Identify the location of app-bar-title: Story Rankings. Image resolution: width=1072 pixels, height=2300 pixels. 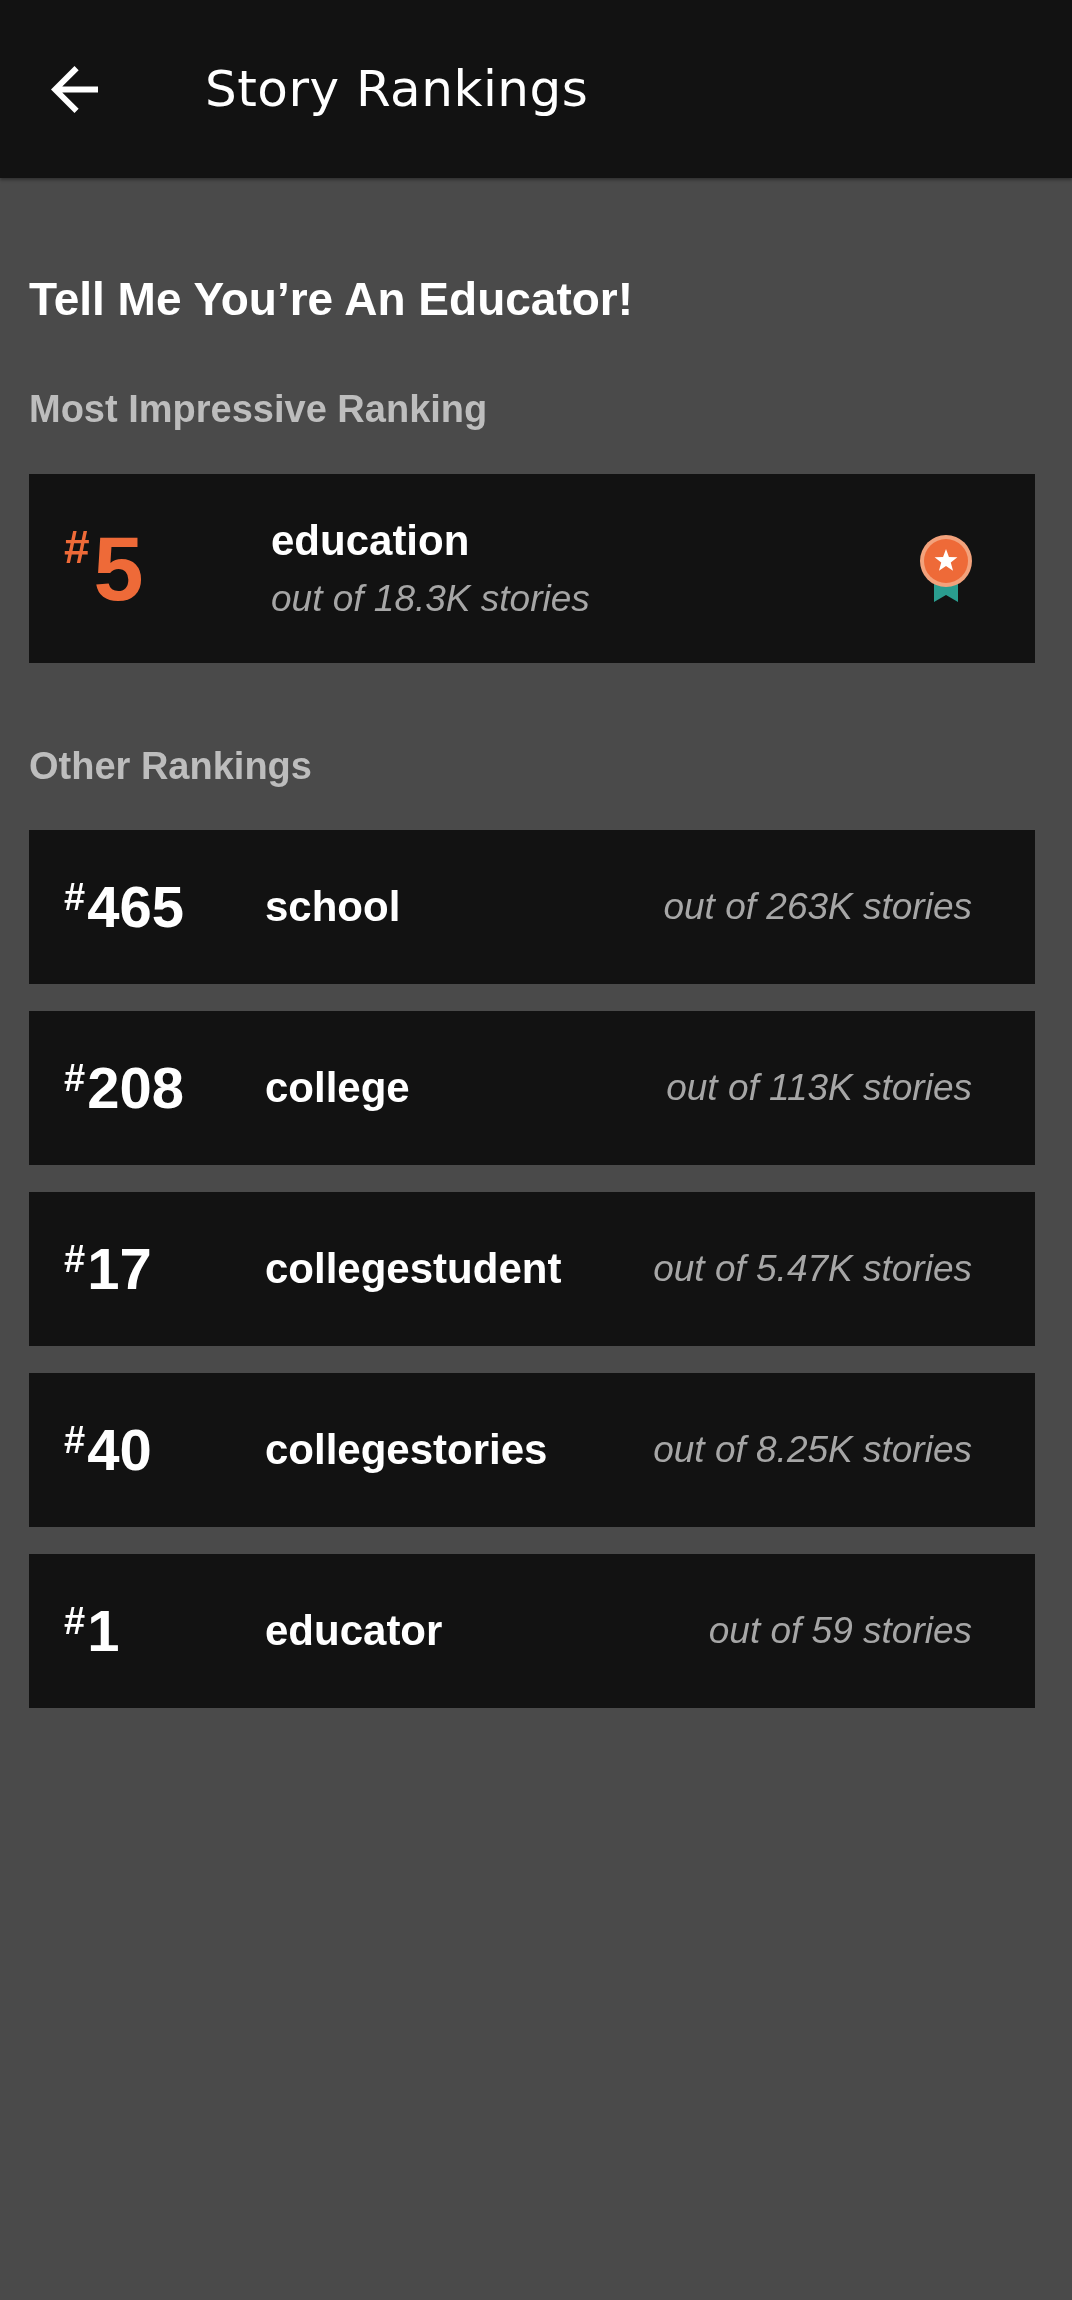
(397, 89).